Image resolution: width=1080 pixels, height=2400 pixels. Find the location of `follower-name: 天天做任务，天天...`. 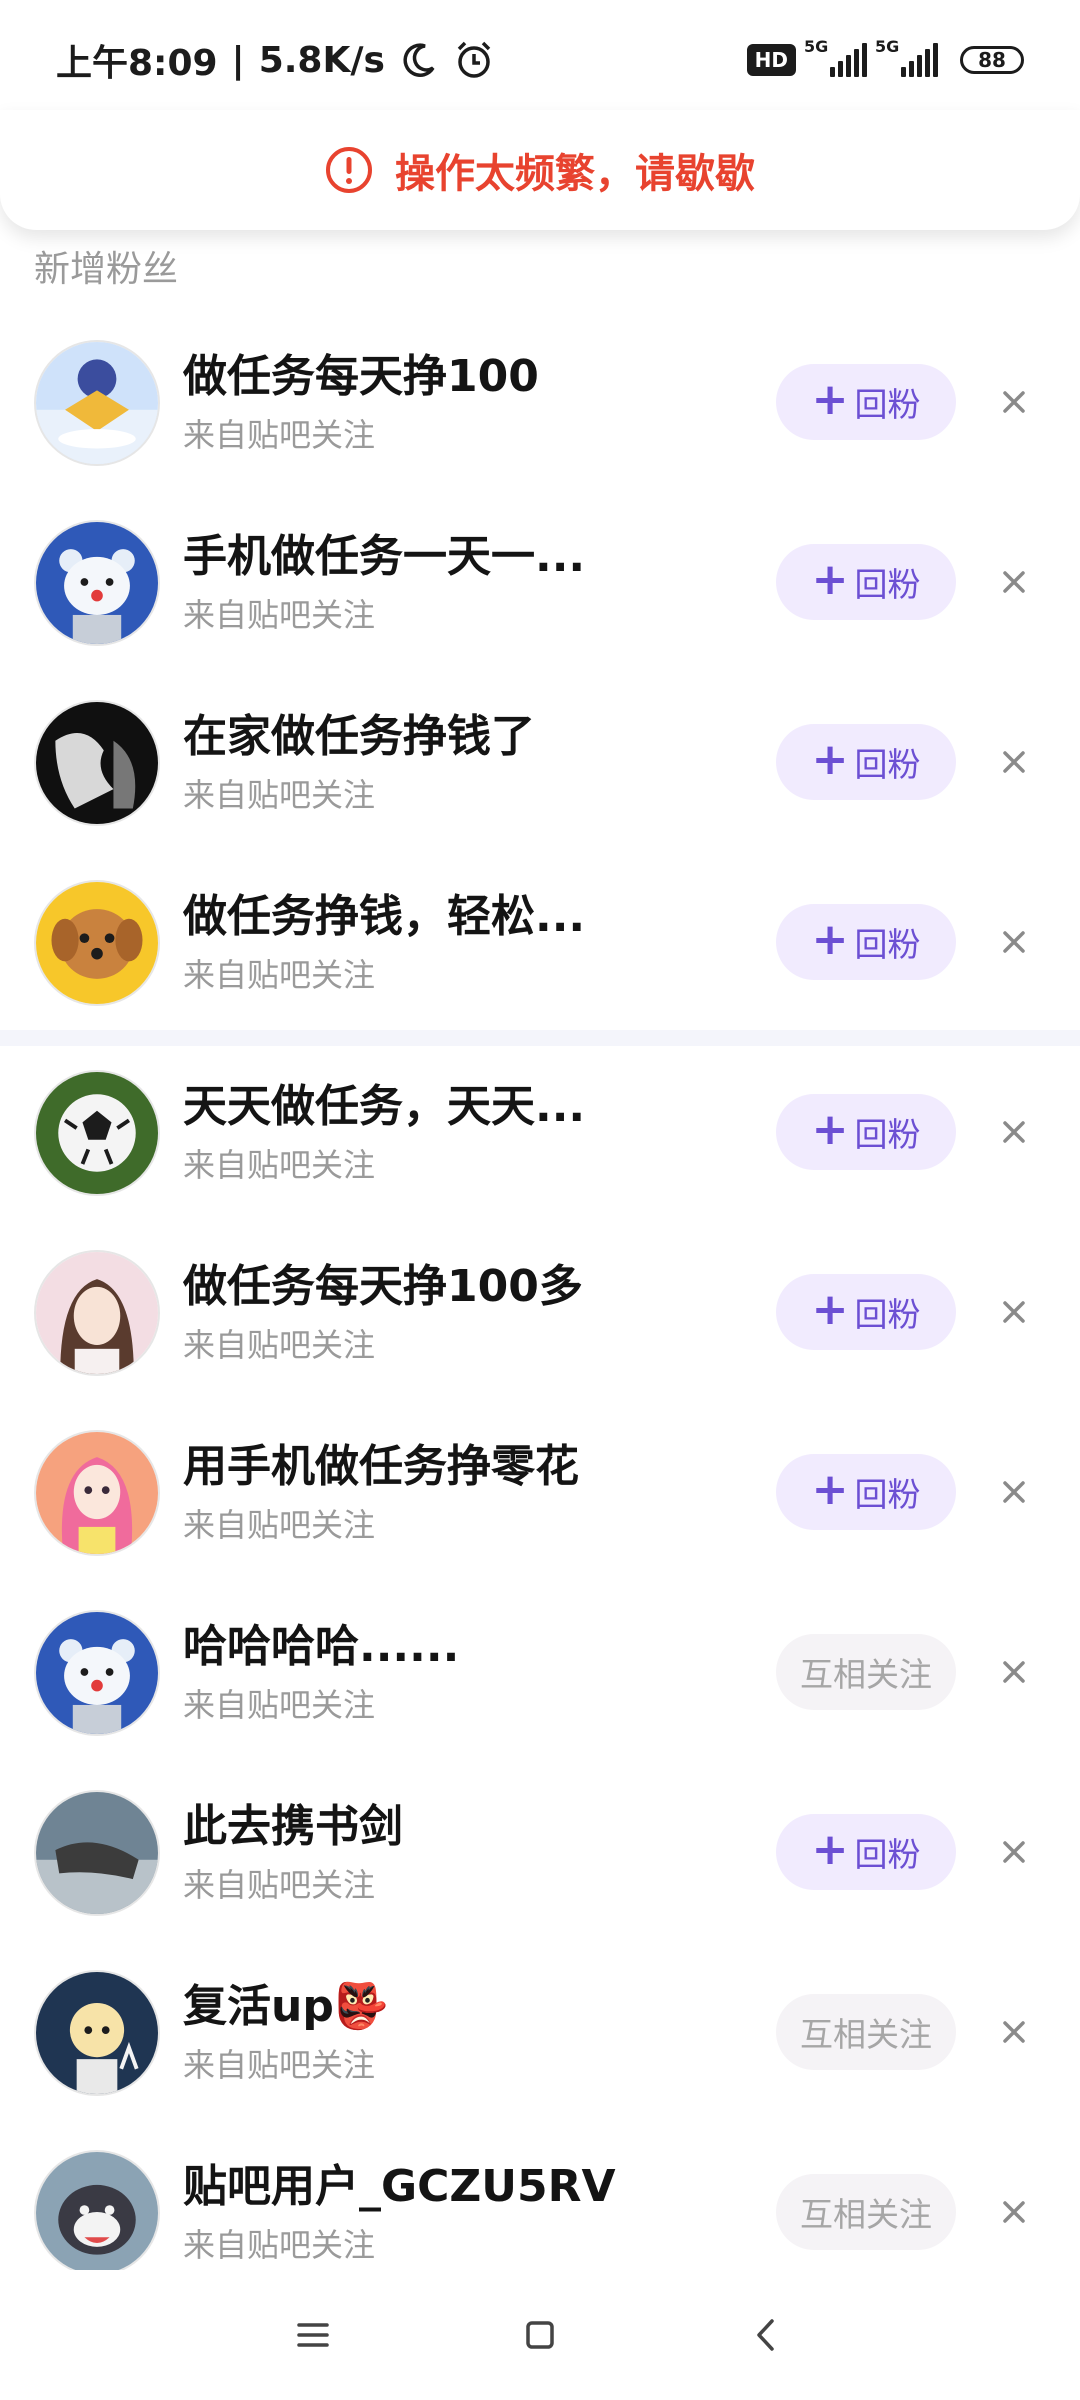

follower-name: 天天做任务，天天... is located at coordinates (384, 1106).